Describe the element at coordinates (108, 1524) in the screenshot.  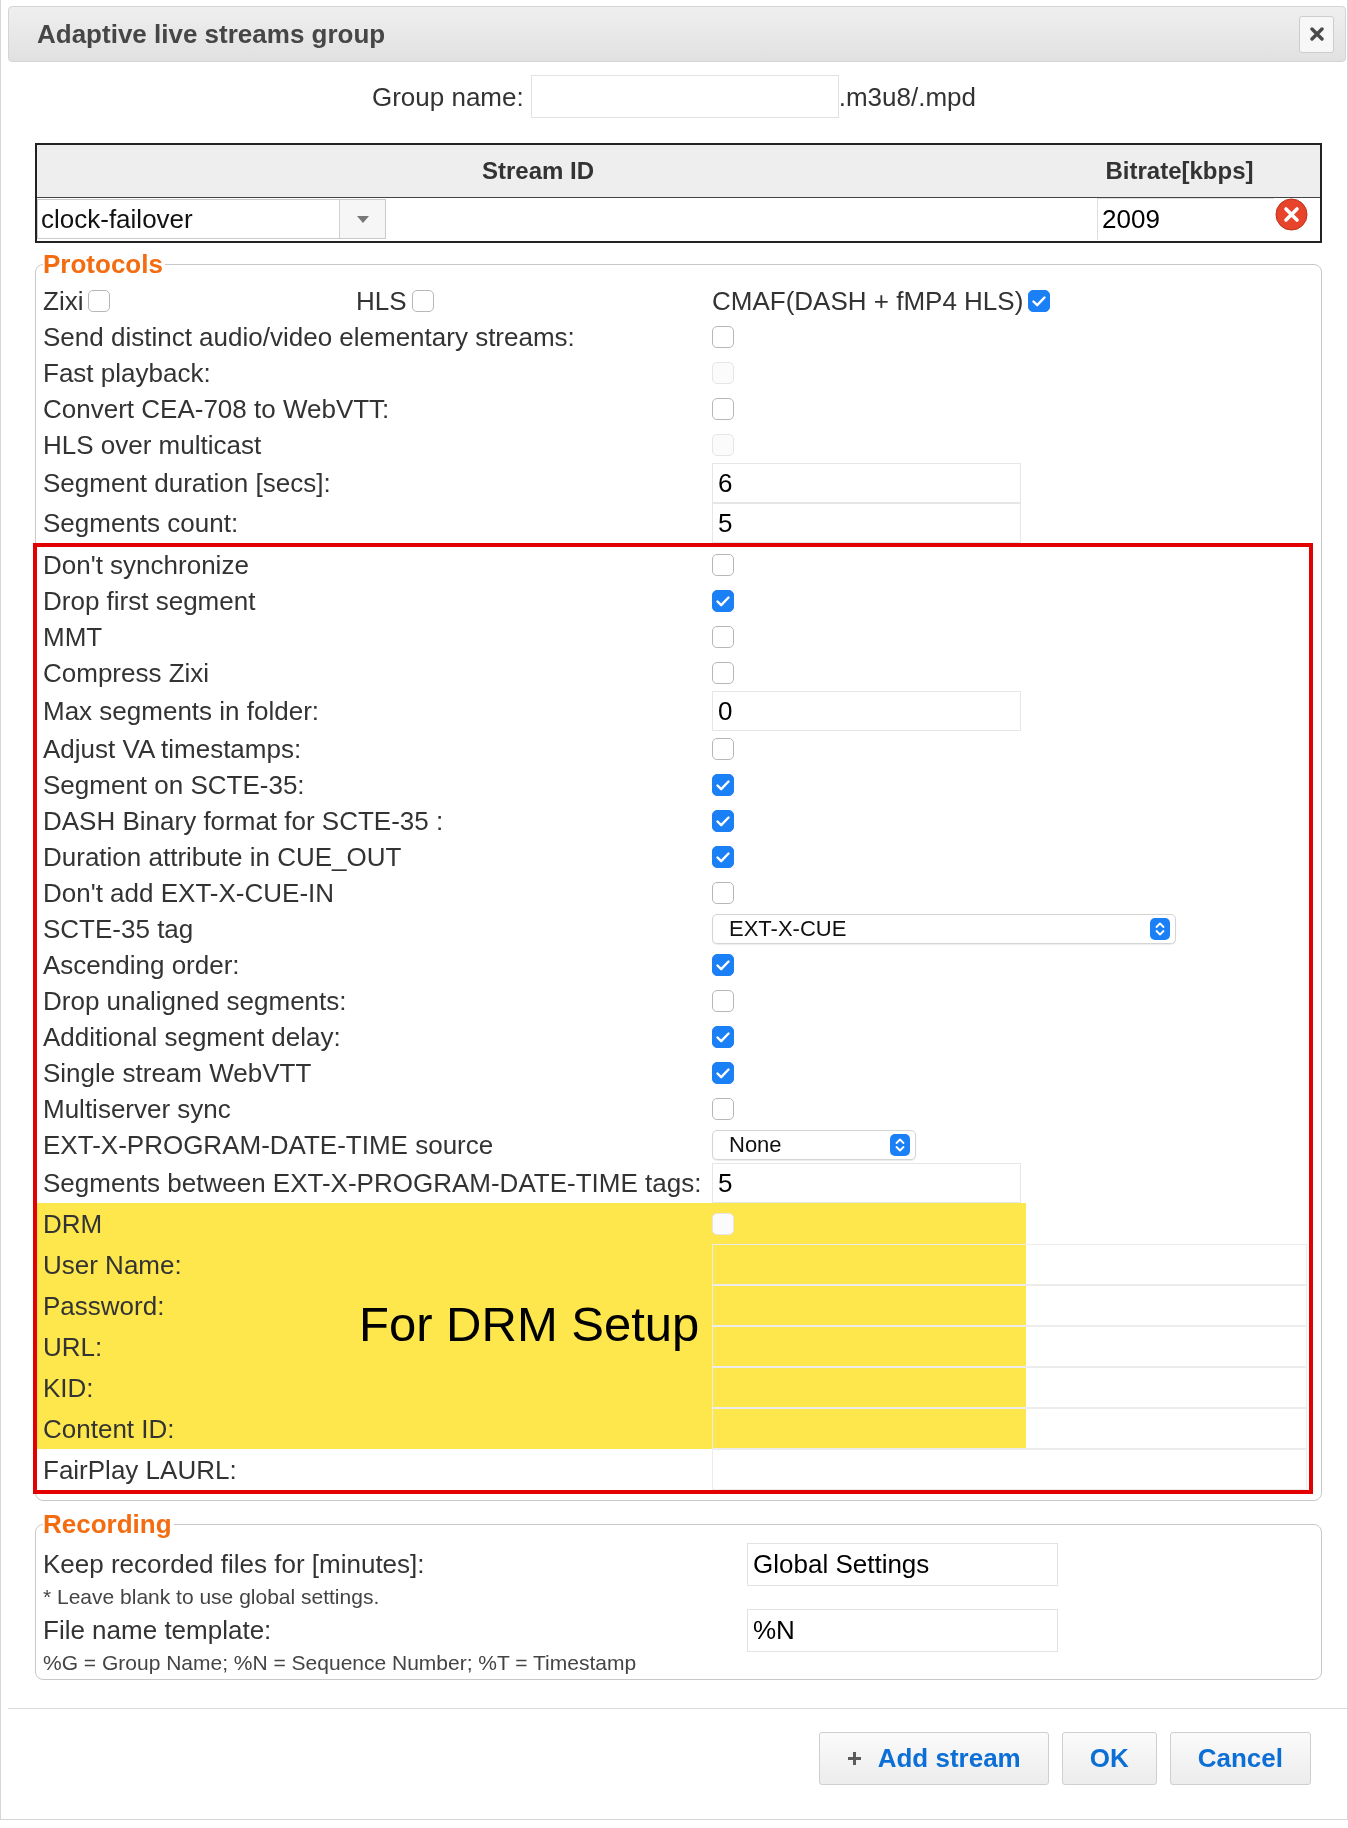
I see `section-legend: Recording` at that location.